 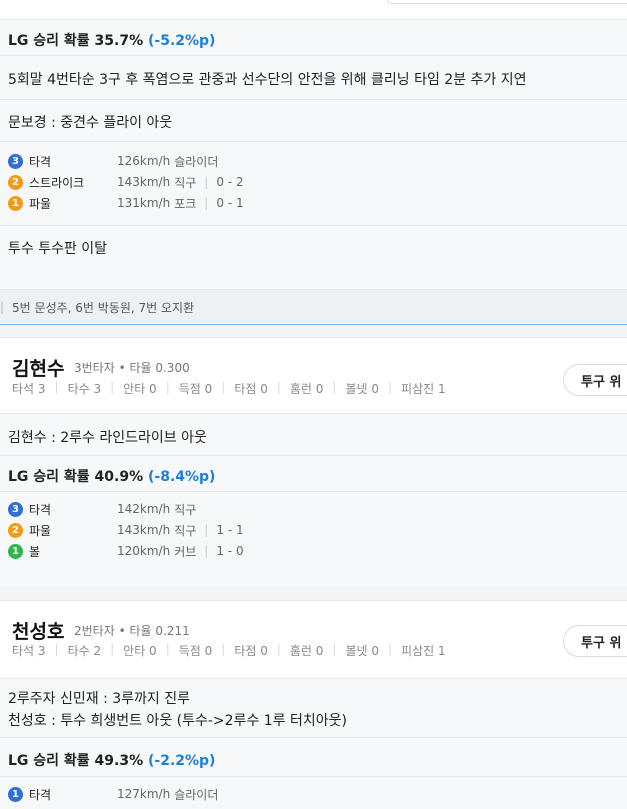 What do you see at coordinates (113, 161) in the screenshot?
I see `pitch-row: 3 타격 126km/h 슬라이더` at bounding box center [113, 161].